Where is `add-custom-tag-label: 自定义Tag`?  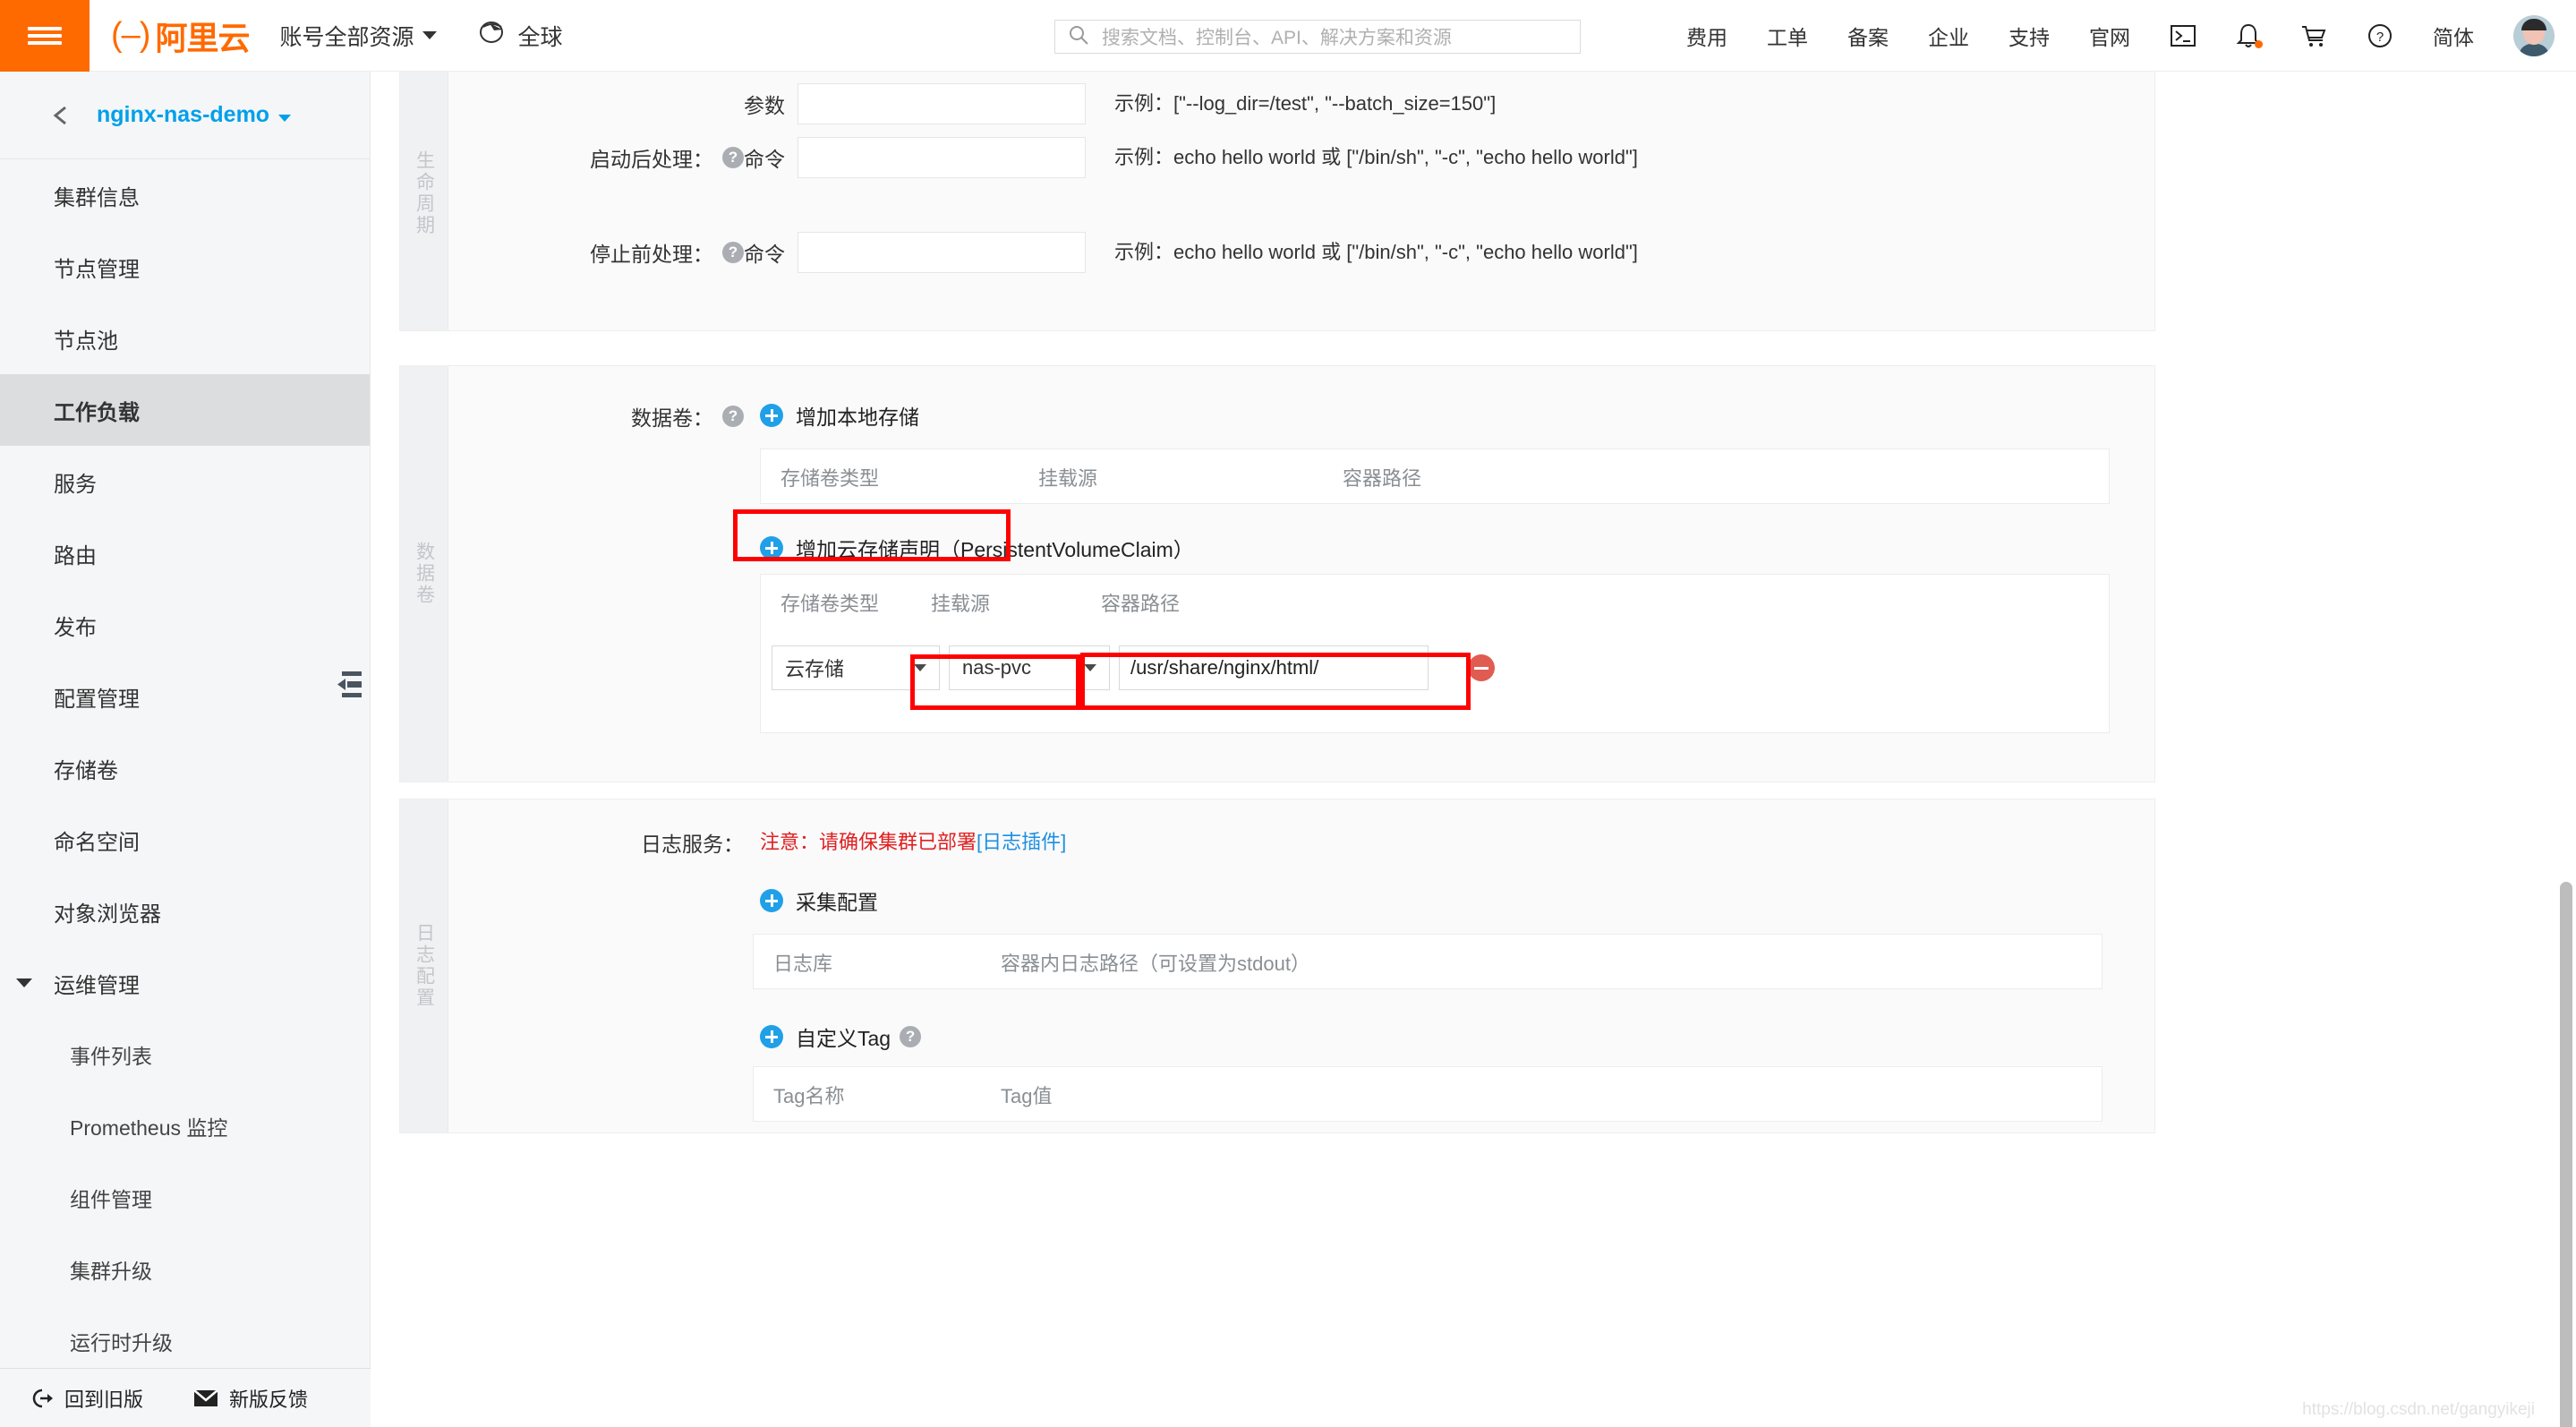
add-custom-tag-label: 自定义Tag is located at coordinates (843, 1038).